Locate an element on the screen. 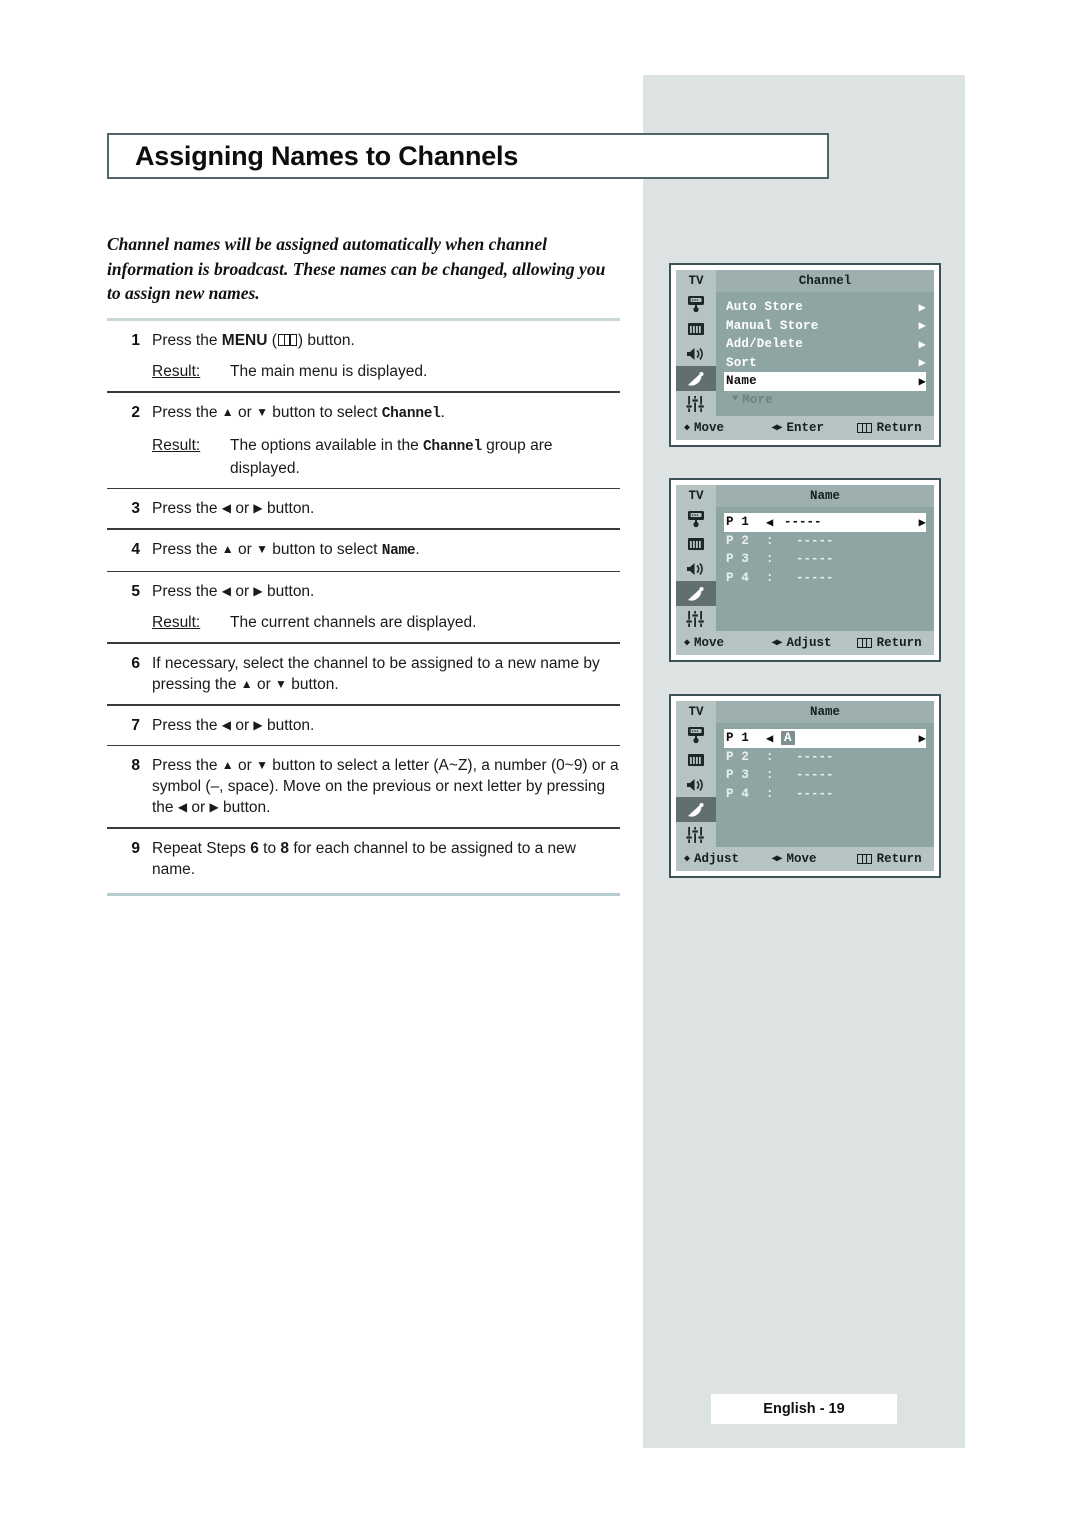 The width and height of the screenshot is (1080, 1529). osd-menu-item-more: ▼ More is located at coordinates (825, 400).